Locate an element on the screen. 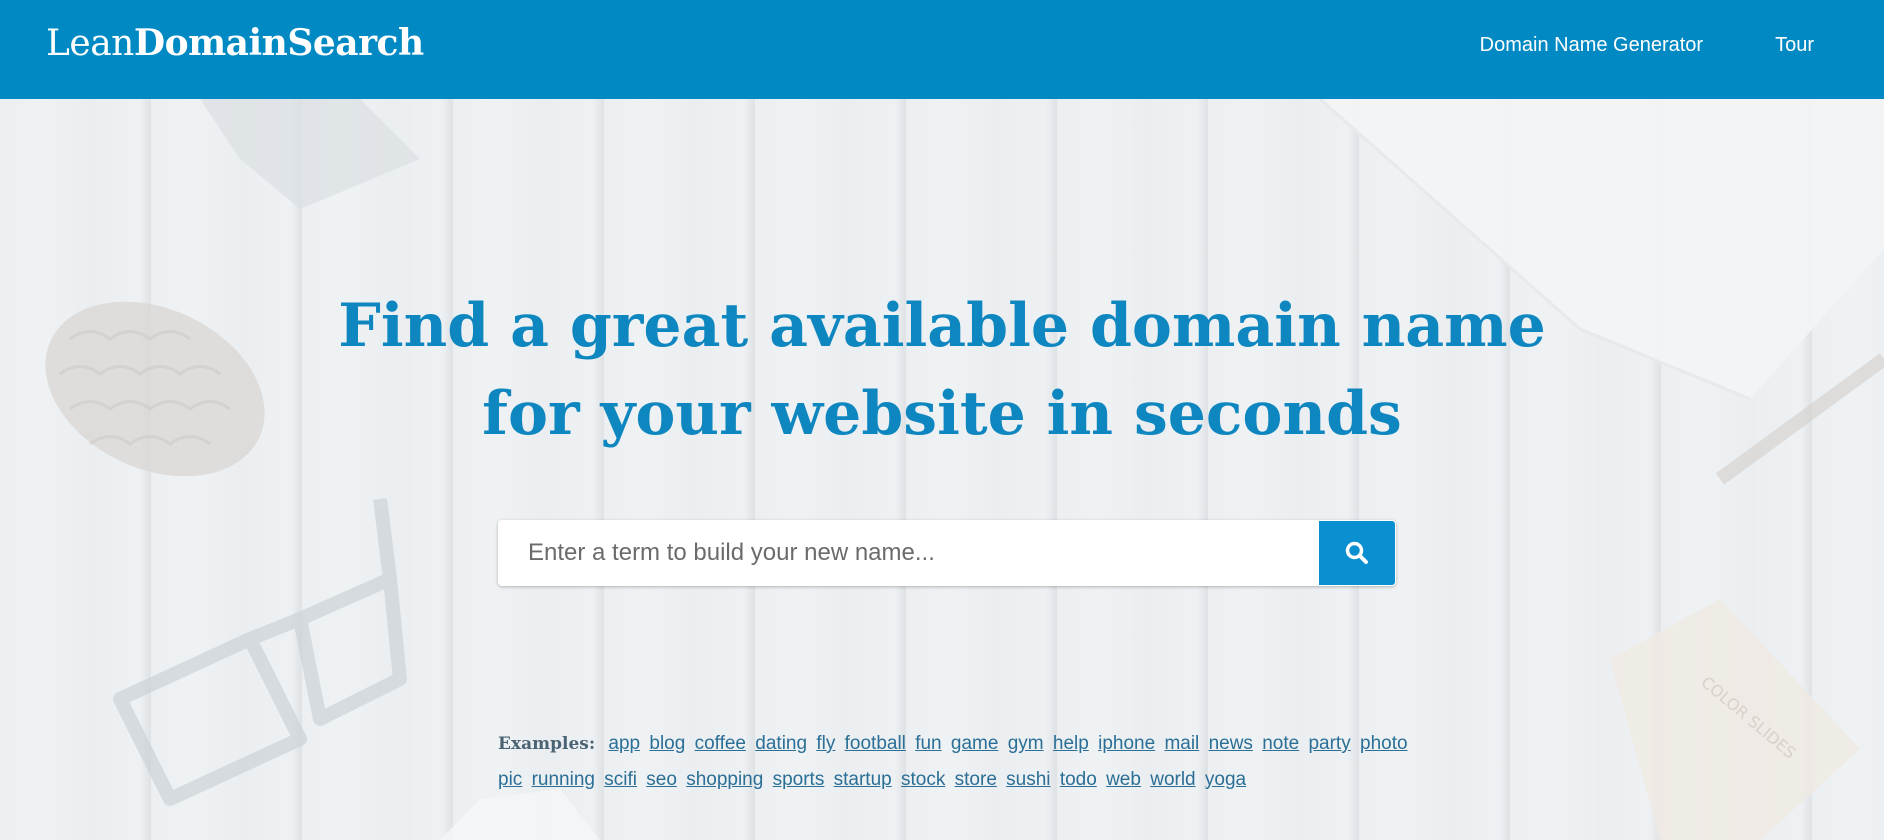 The height and width of the screenshot is (840, 1884). example-link-world: world is located at coordinates (1172, 779).